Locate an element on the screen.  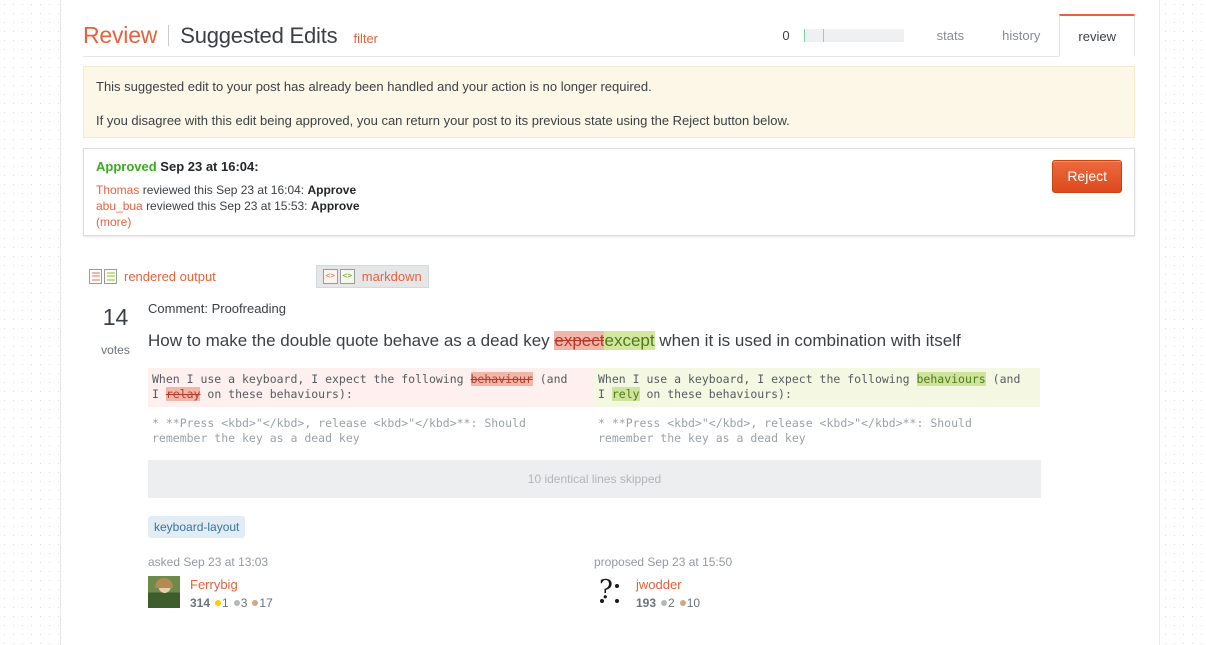
rendered-output-icon is located at coordinates (103, 276).